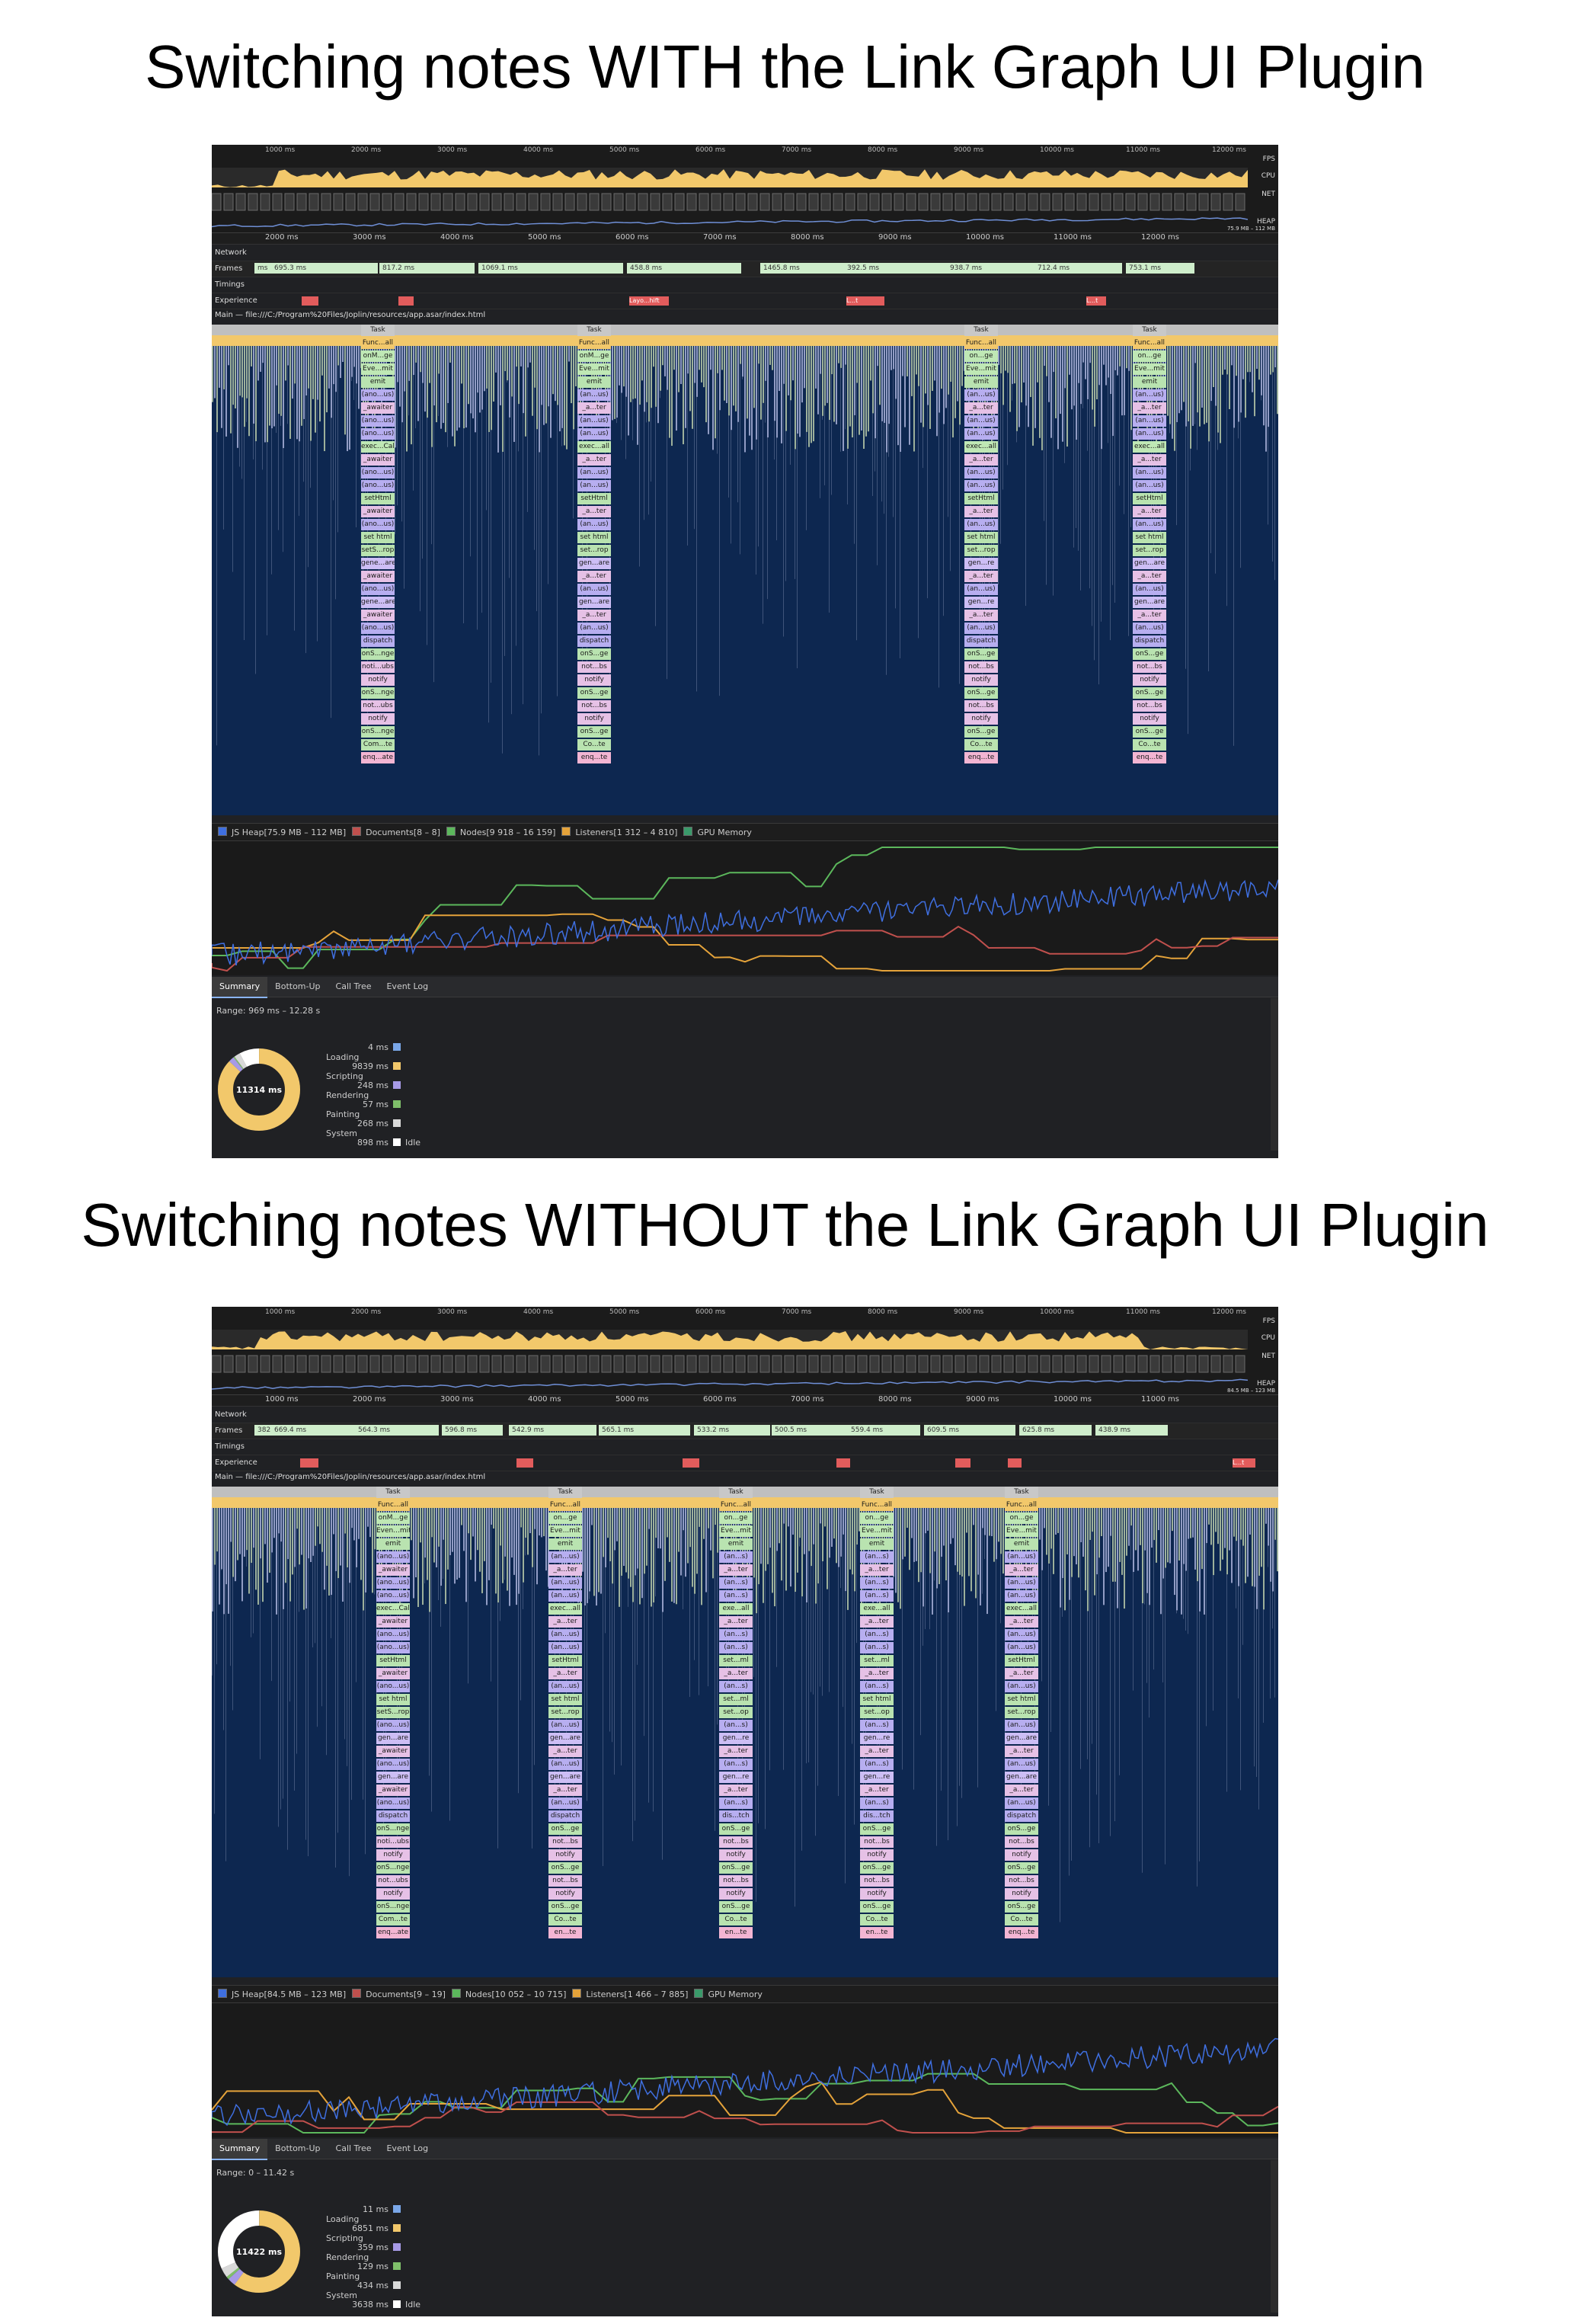  I want to click on tab-call-tree: Call Tree, so click(353, 987).